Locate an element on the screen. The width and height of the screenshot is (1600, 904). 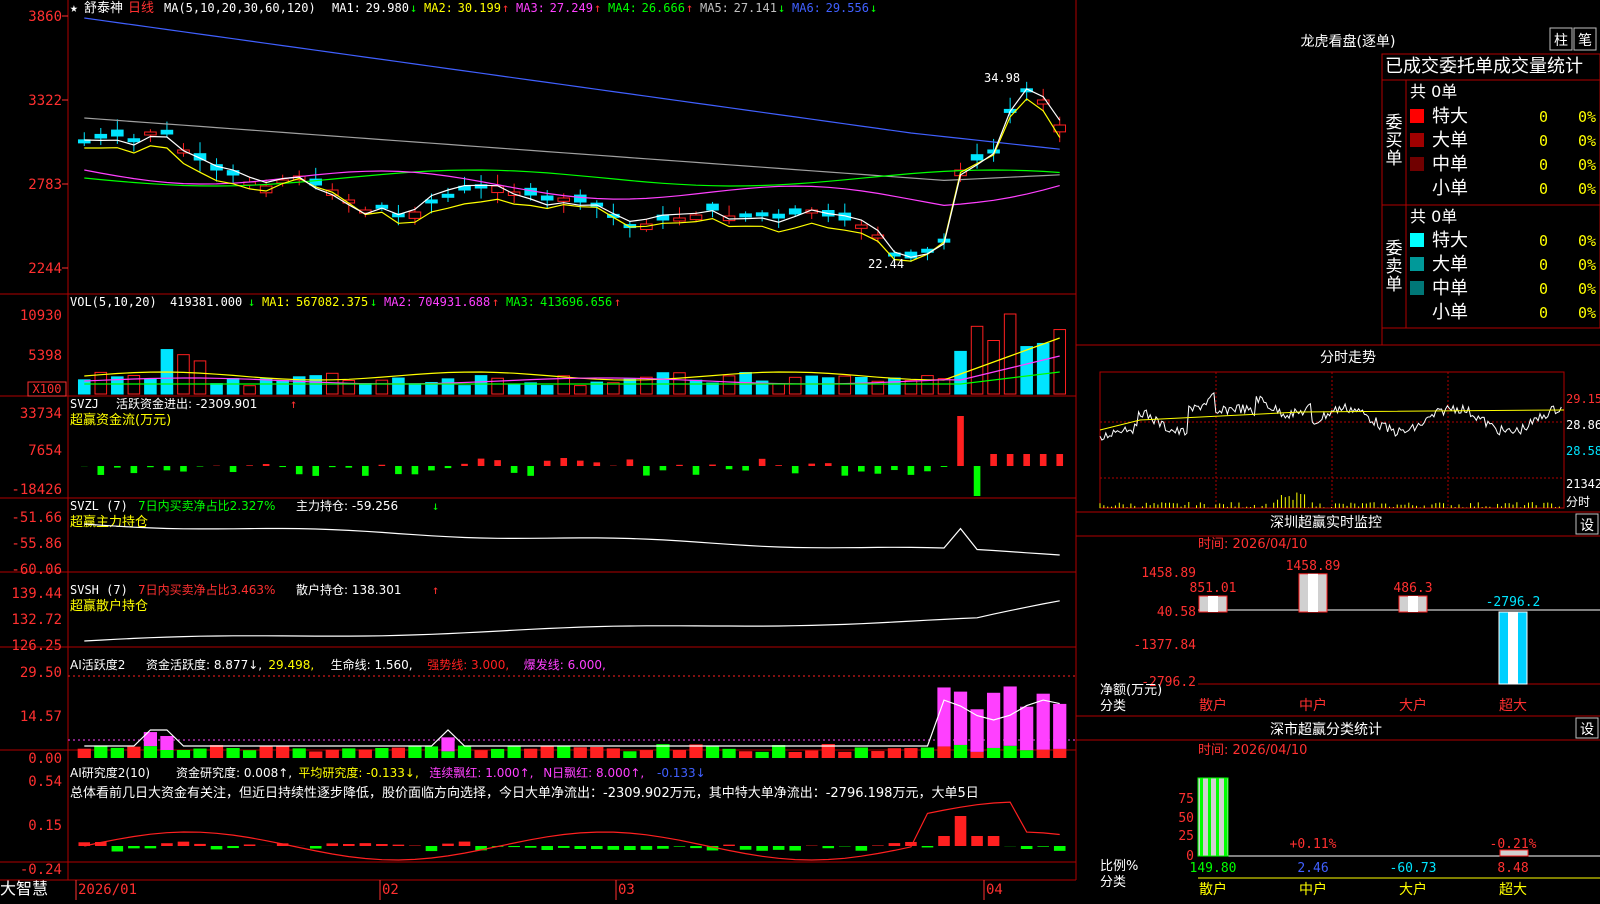
ma-trend: ↑ is located at coordinates (689, 8).